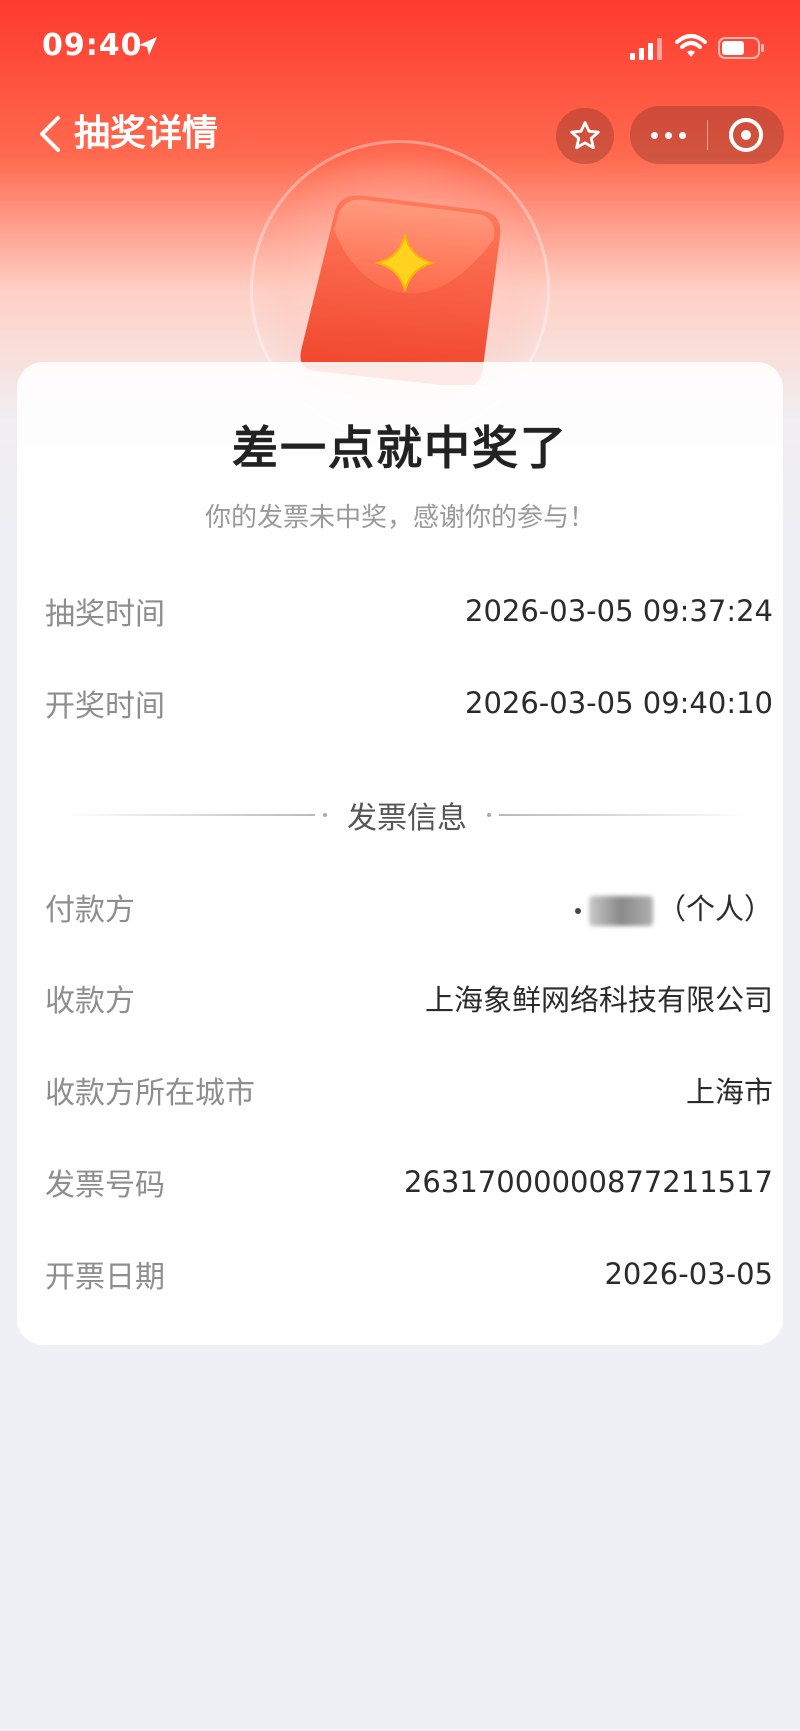 The height and width of the screenshot is (1731, 800). Describe the element at coordinates (409, 907) in the screenshot. I see `payer-row: 付款方 （个人）` at that location.